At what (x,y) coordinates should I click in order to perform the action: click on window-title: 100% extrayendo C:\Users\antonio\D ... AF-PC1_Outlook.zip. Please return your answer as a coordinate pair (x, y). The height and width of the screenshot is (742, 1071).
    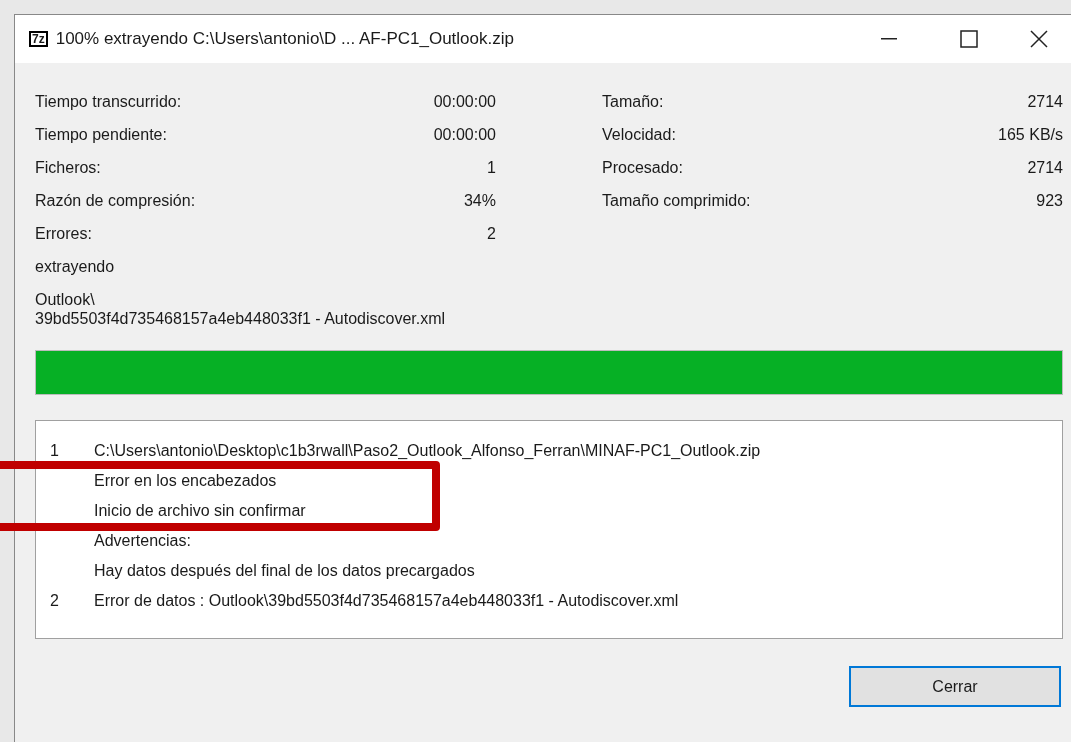
    Looking at the image, I should click on (284, 39).